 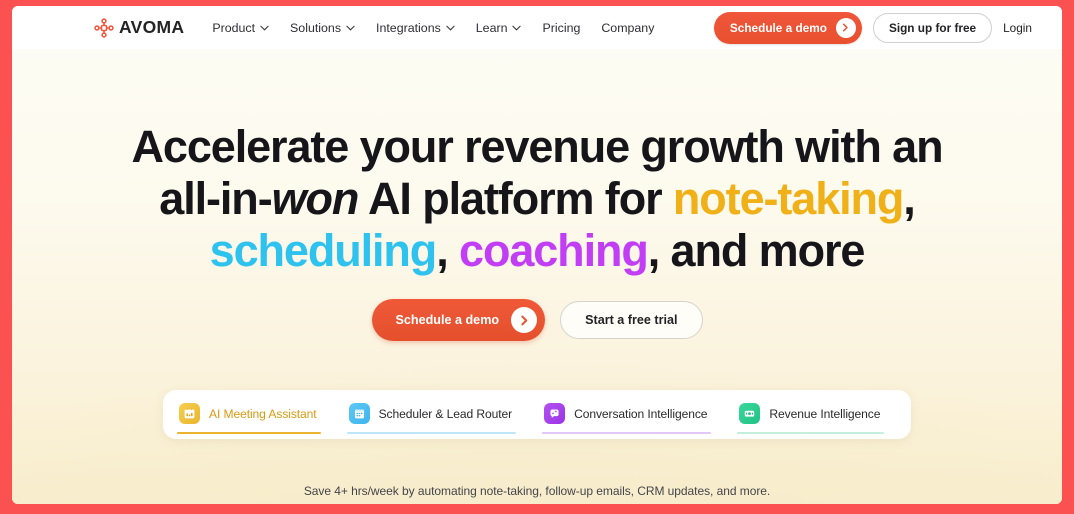 I want to click on nav-item-company: Company, so click(x=627, y=28).